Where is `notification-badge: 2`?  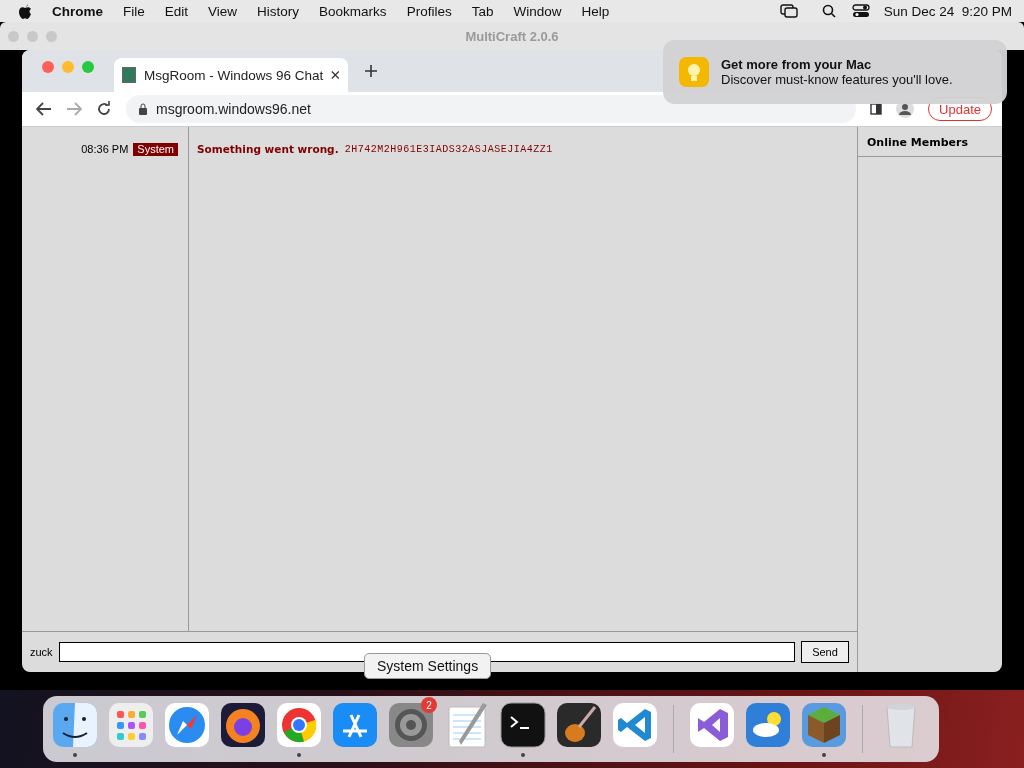 notification-badge: 2 is located at coordinates (429, 705).